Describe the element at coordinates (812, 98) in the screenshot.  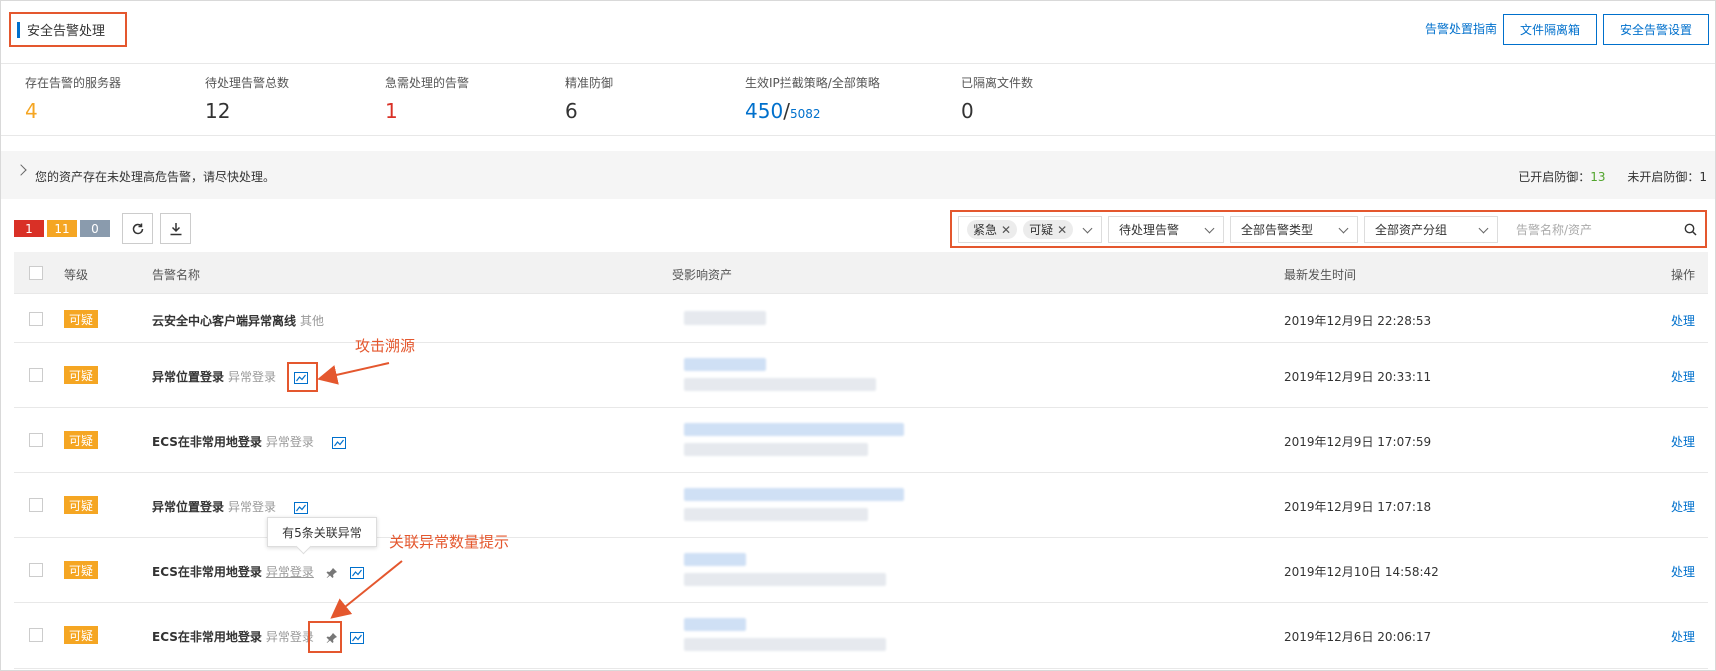
I see `stat-ip-policies: 生效IP拦截策略/全部策略 450/5082` at that location.